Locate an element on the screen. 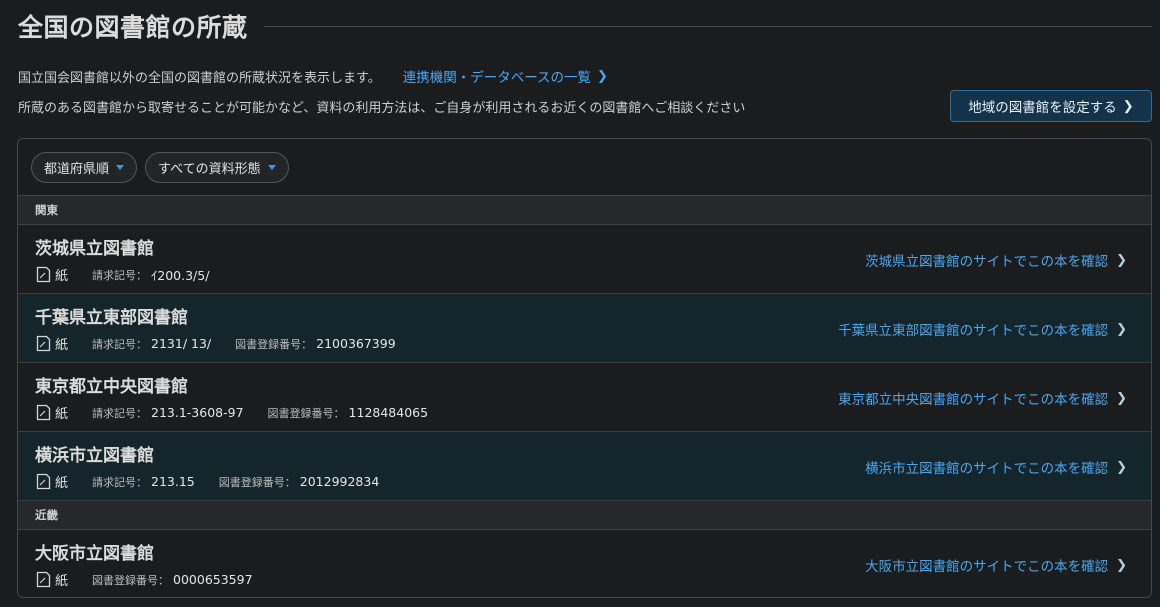  sort-order-dropdown: 都道府県順 is located at coordinates (84, 167).